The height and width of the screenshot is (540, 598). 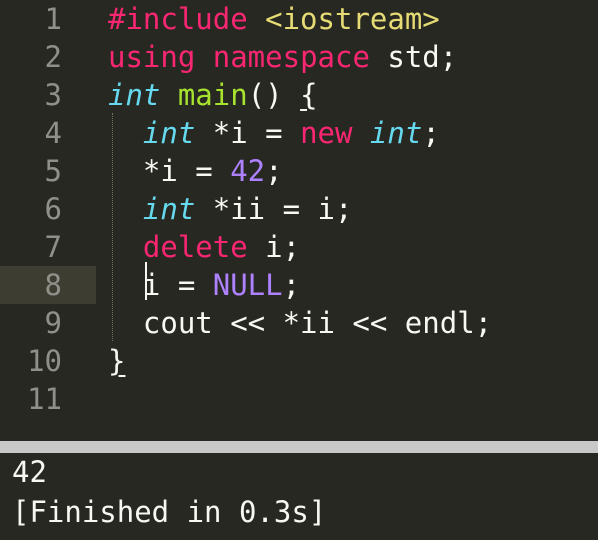 I want to click on gutter-cell: 1, so click(x=48, y=19).